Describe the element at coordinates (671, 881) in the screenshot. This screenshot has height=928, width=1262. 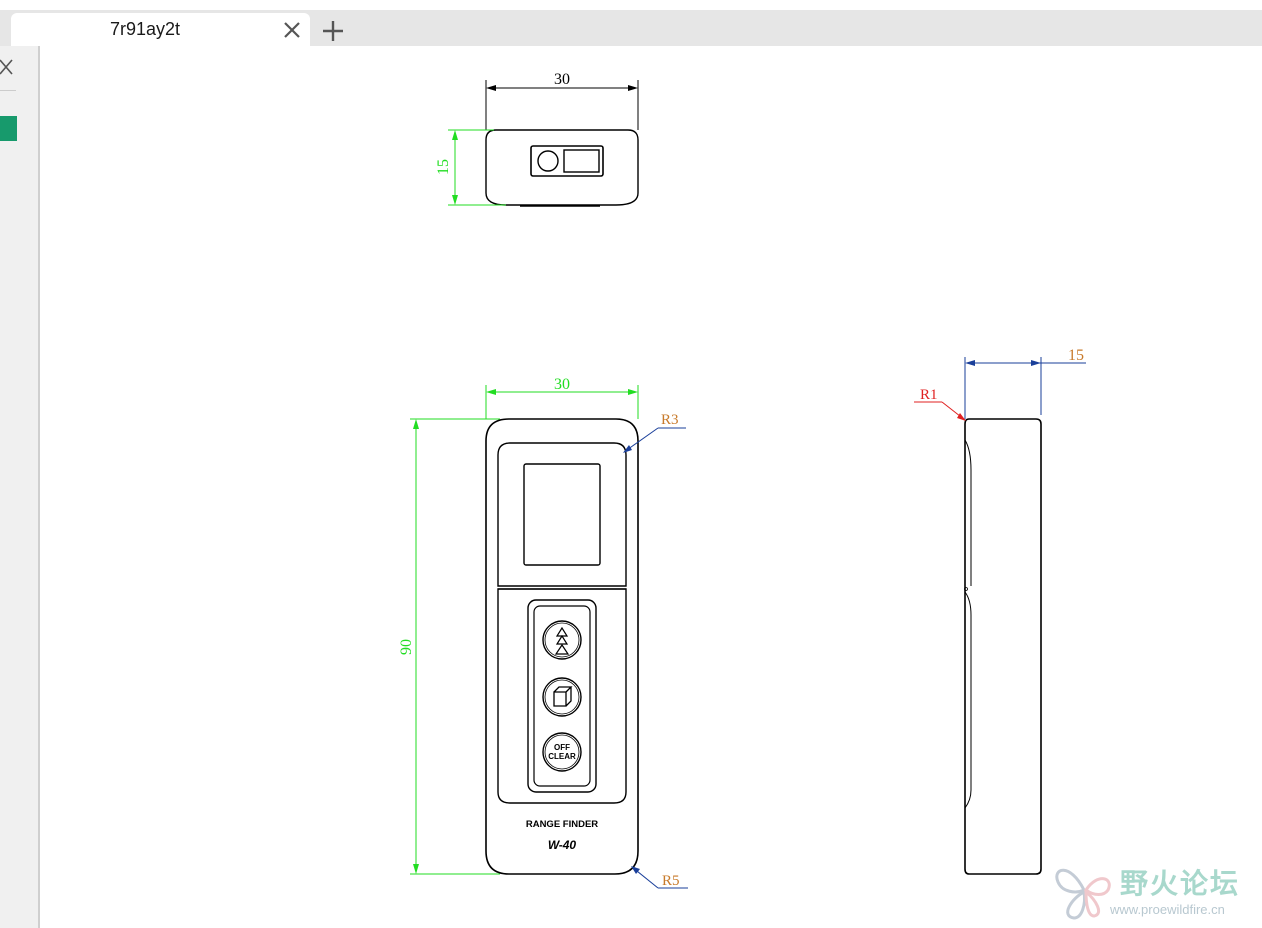
I see `radius-r5: R5` at that location.